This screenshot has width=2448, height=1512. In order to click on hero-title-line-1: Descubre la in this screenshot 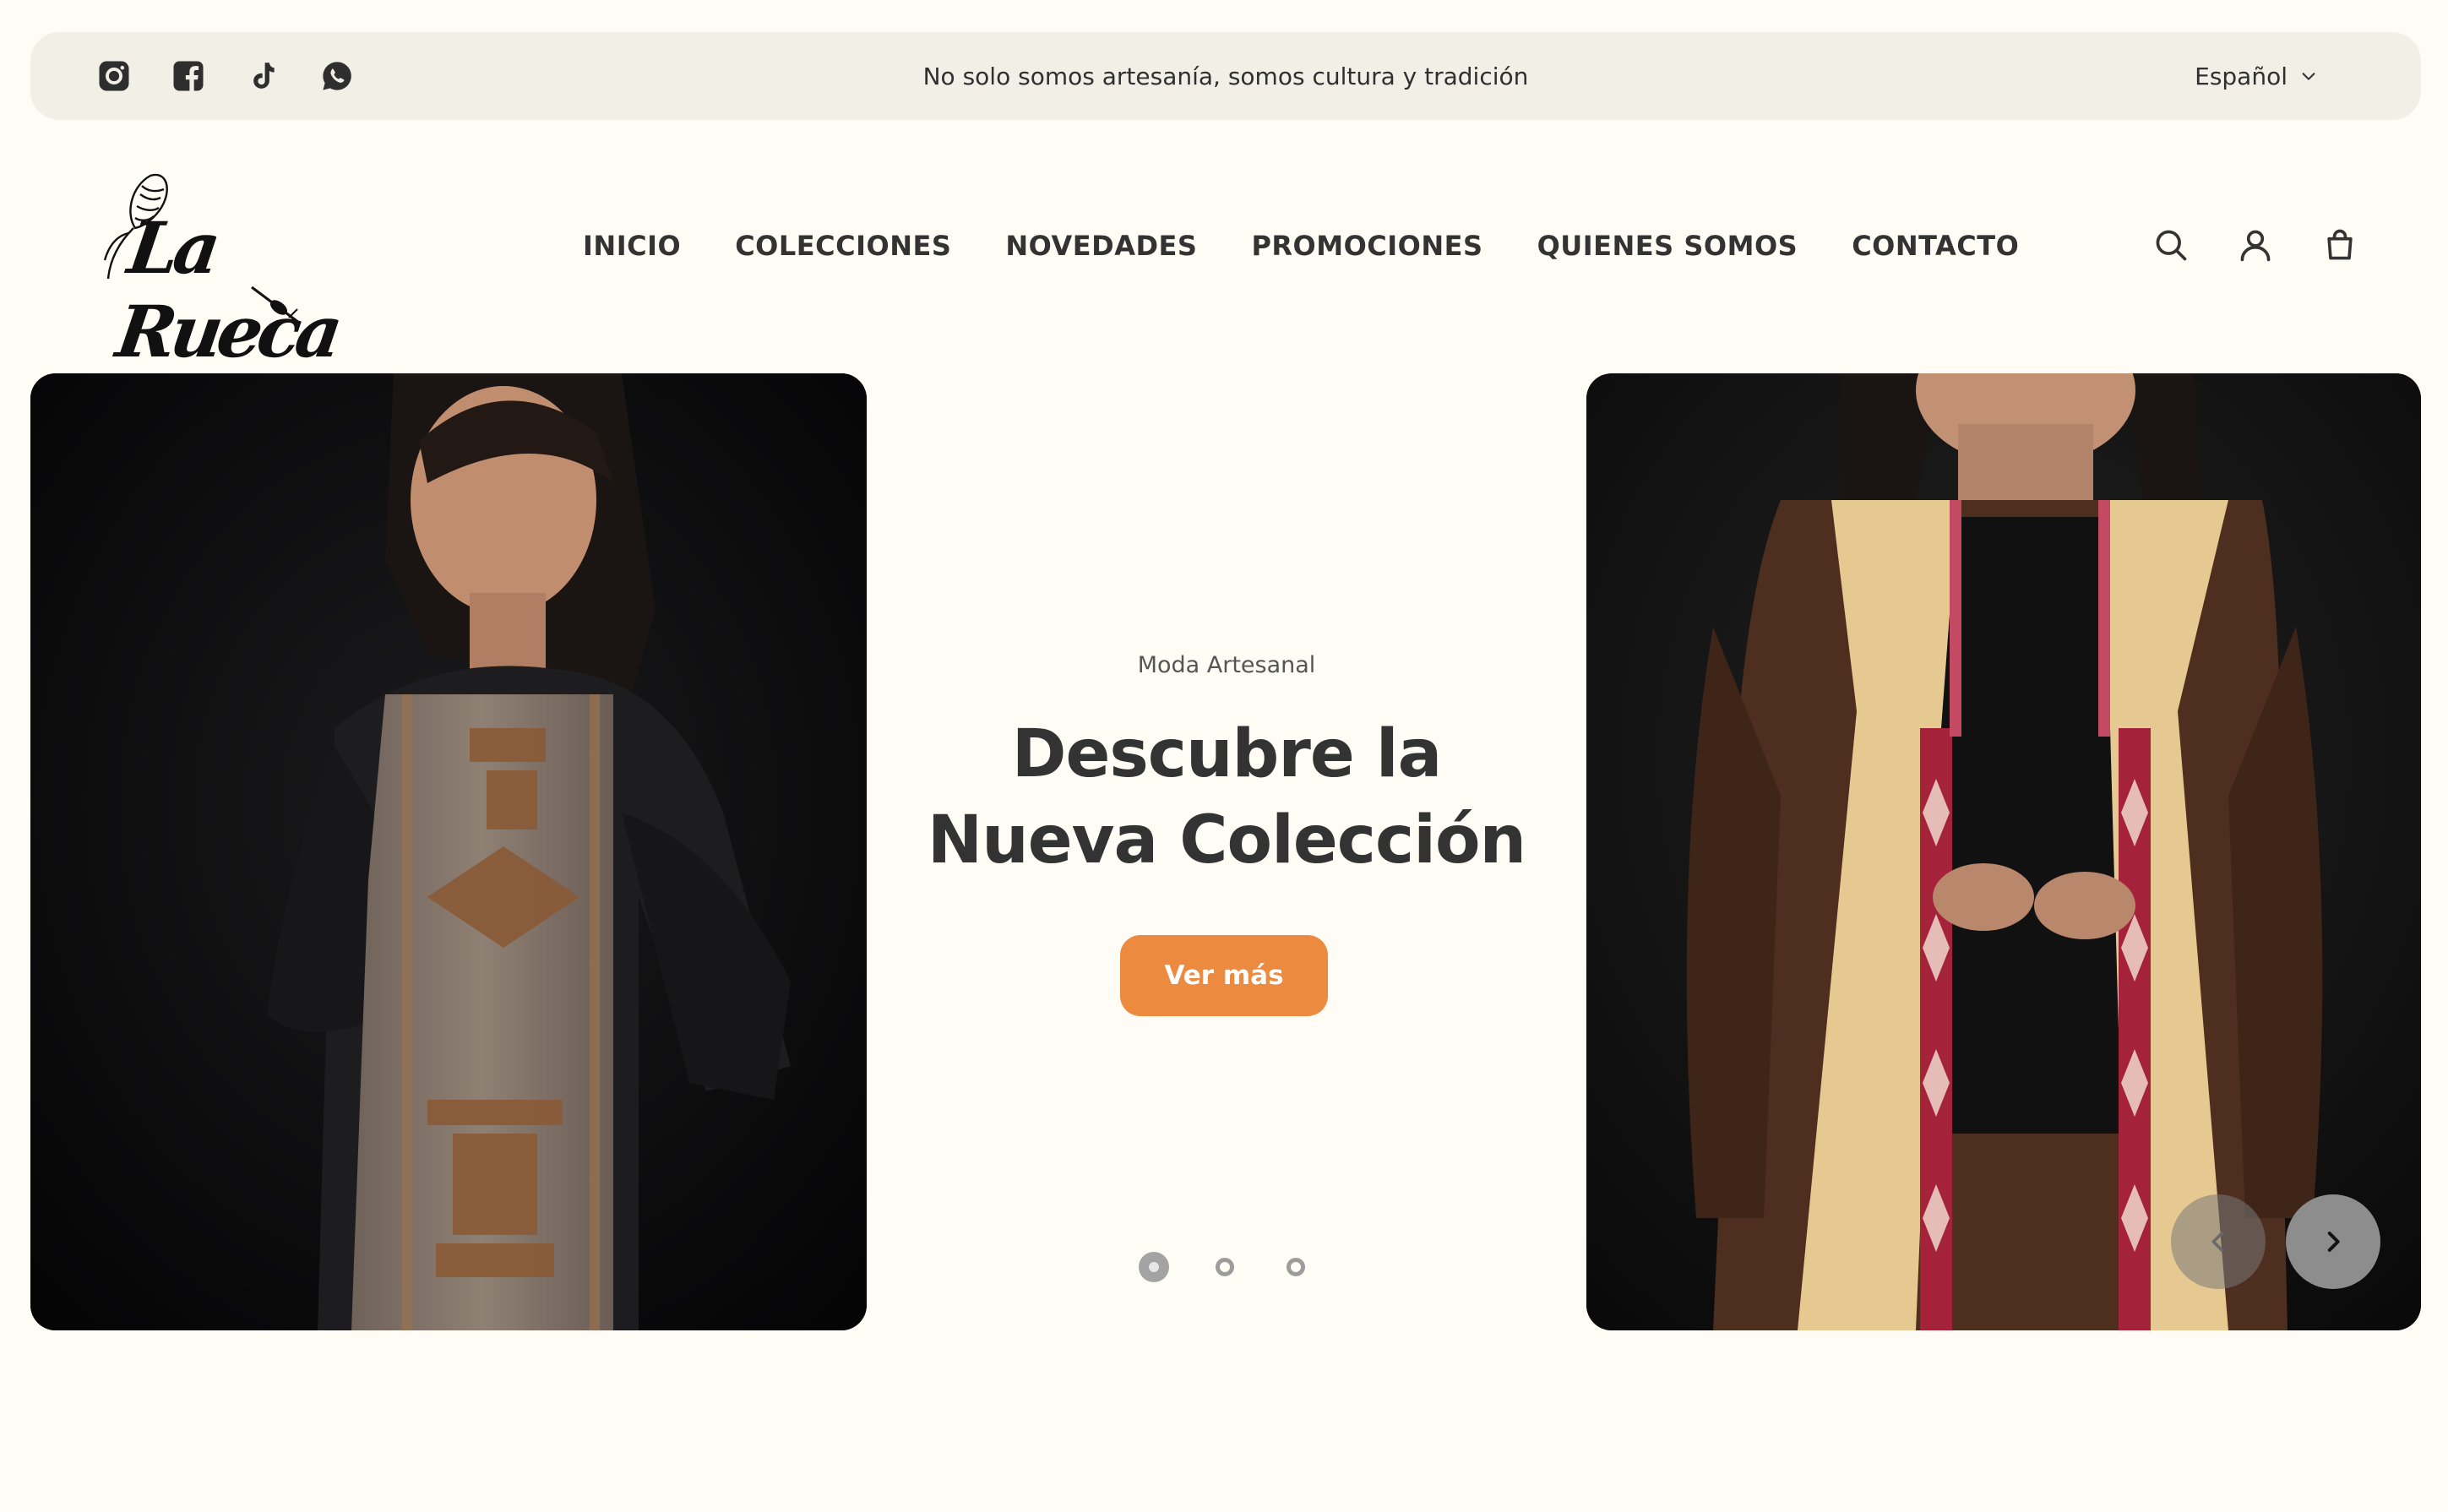, I will do `click(1227, 754)`.